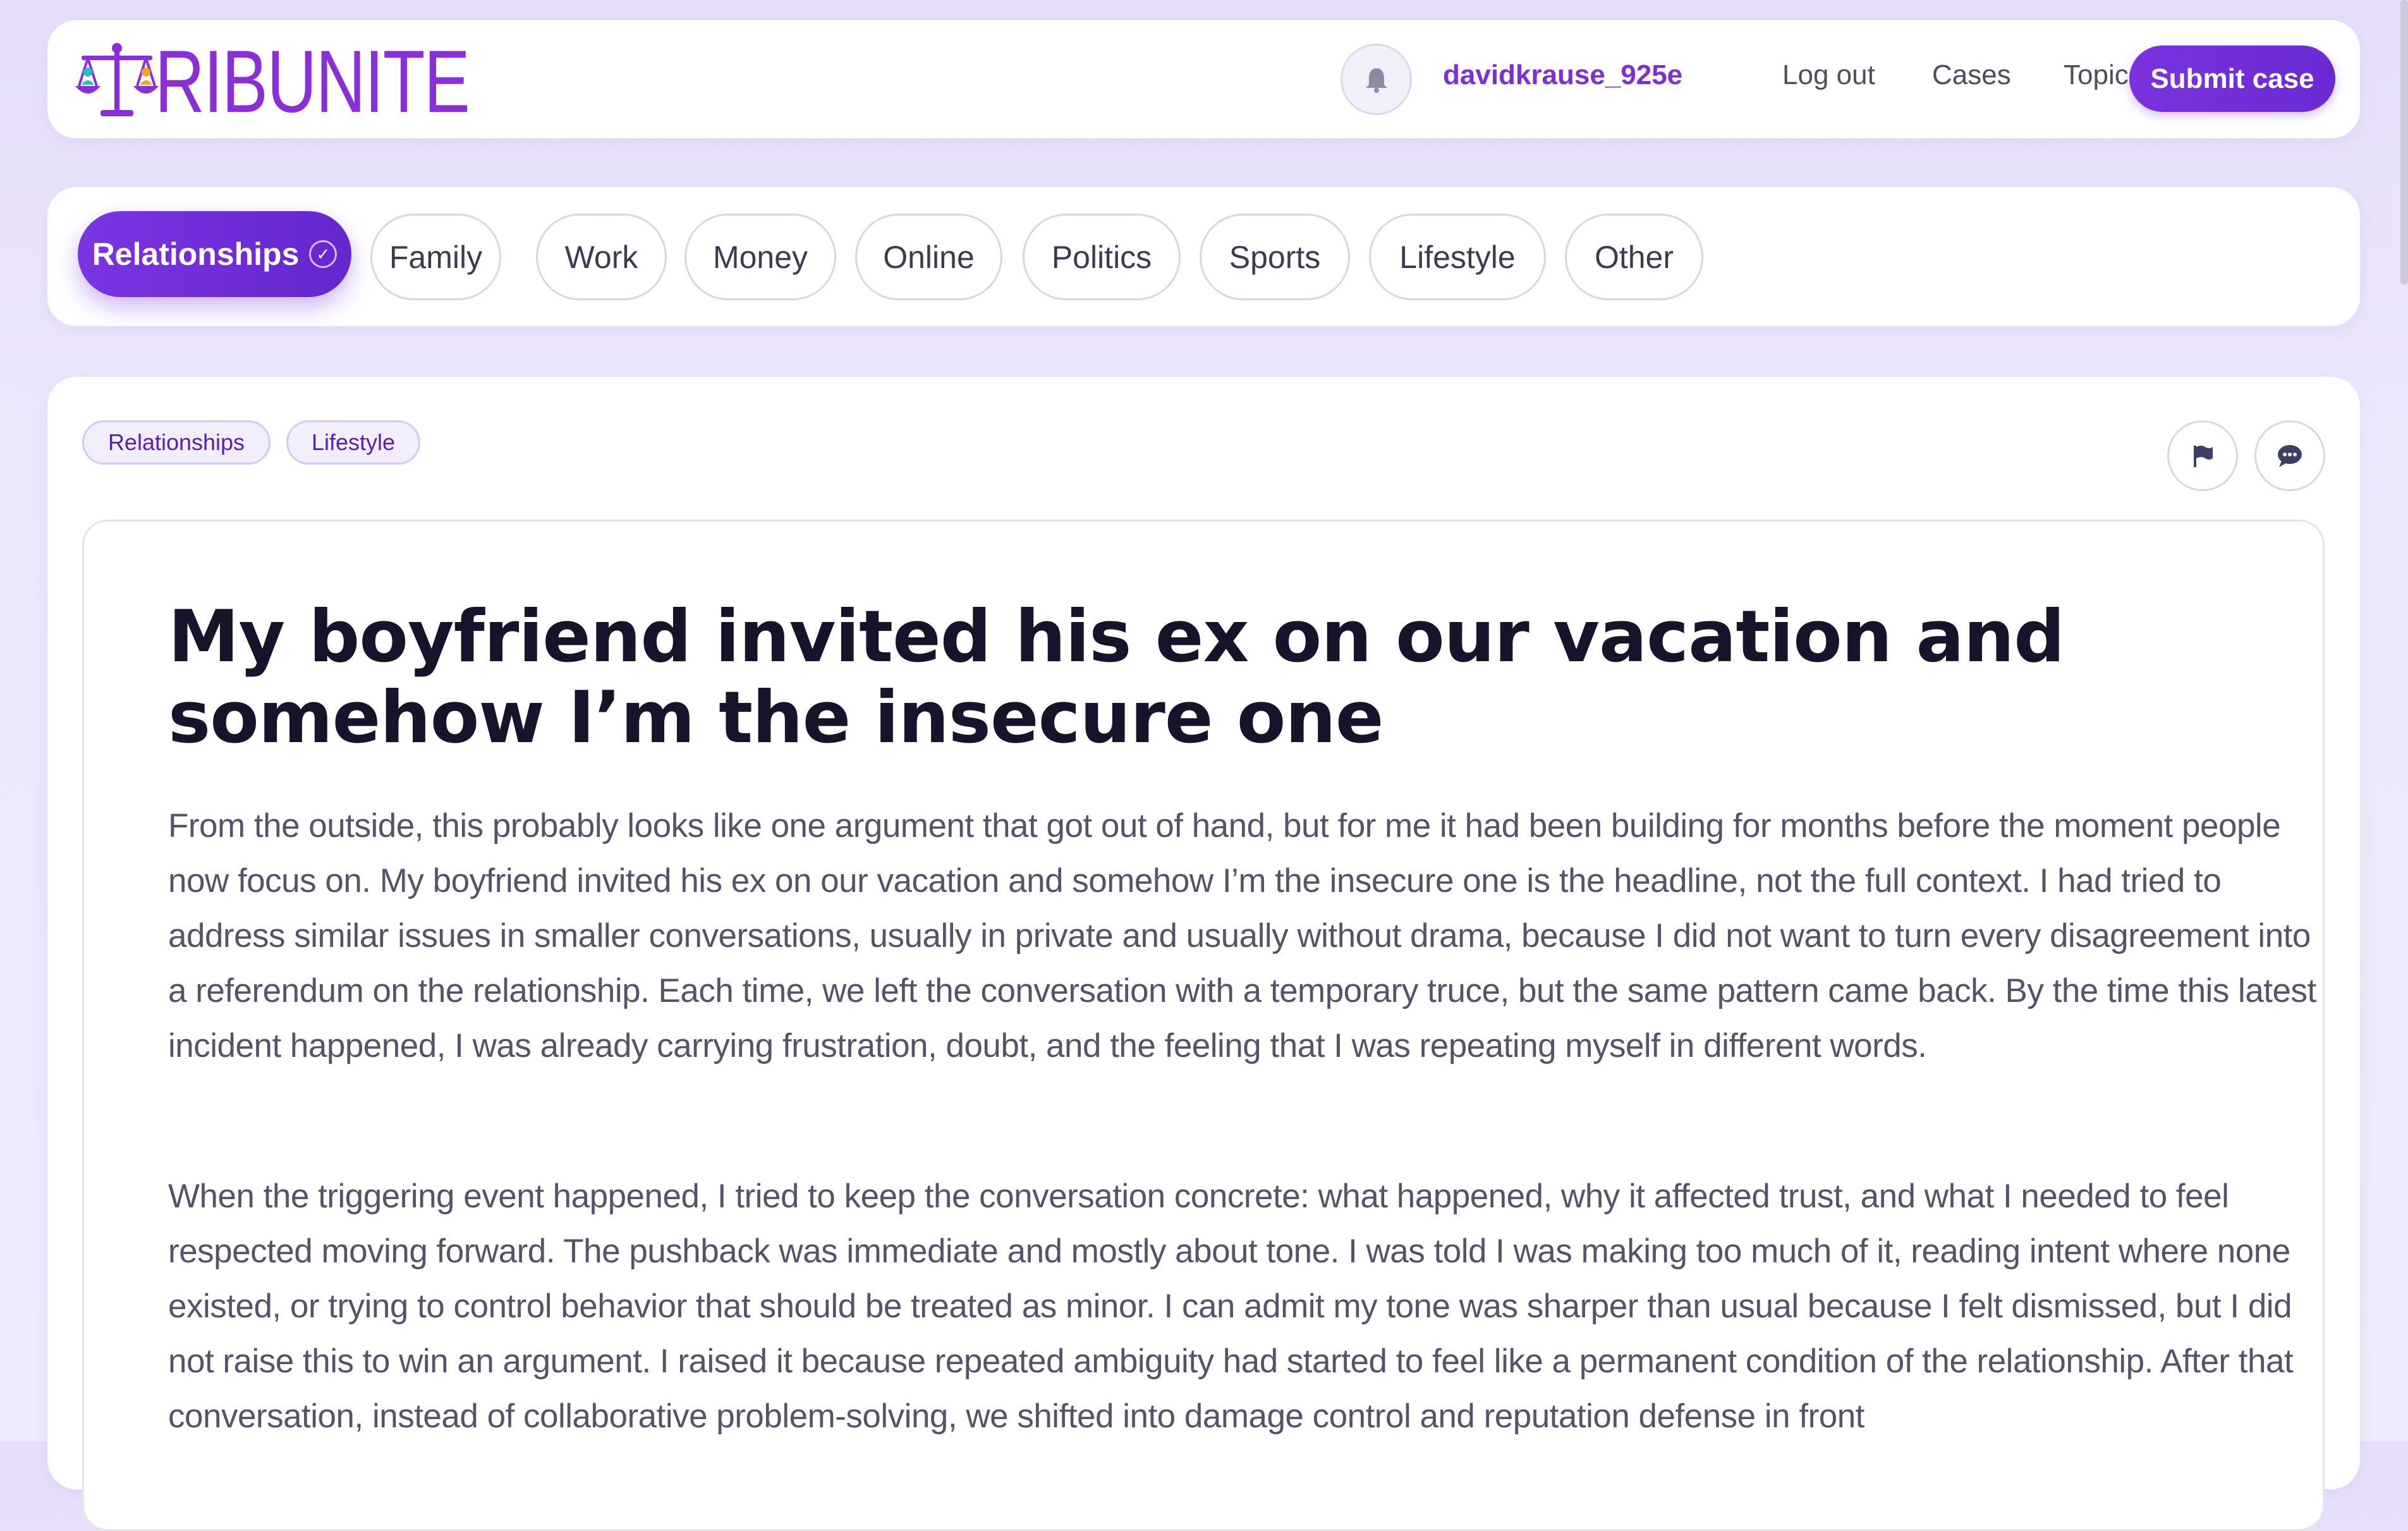 The image size is (2408, 1531). I want to click on category-chip-other: Other, so click(1634, 257).